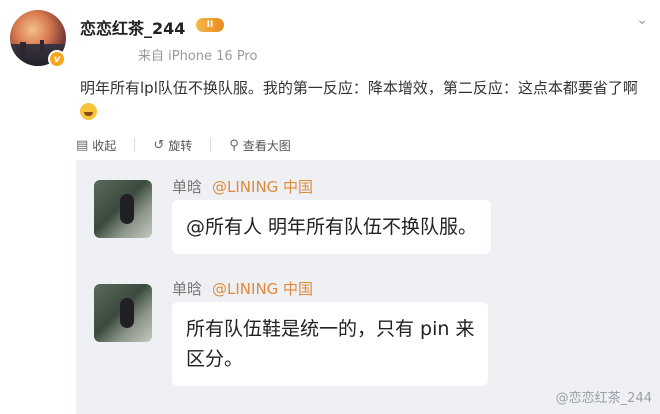  I want to click on watermark: @恋恋红茶_244, so click(603, 398).